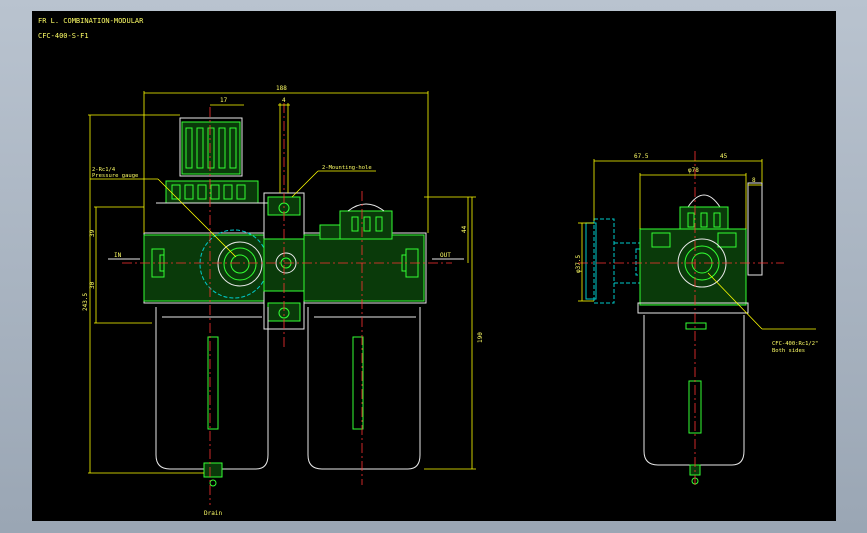  I want to click on side-dim-8: 8, so click(754, 180).